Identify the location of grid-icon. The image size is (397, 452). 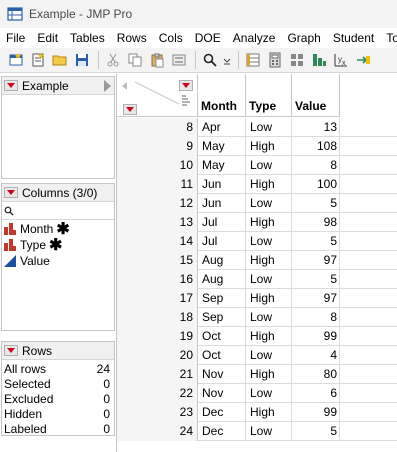
(297, 60).